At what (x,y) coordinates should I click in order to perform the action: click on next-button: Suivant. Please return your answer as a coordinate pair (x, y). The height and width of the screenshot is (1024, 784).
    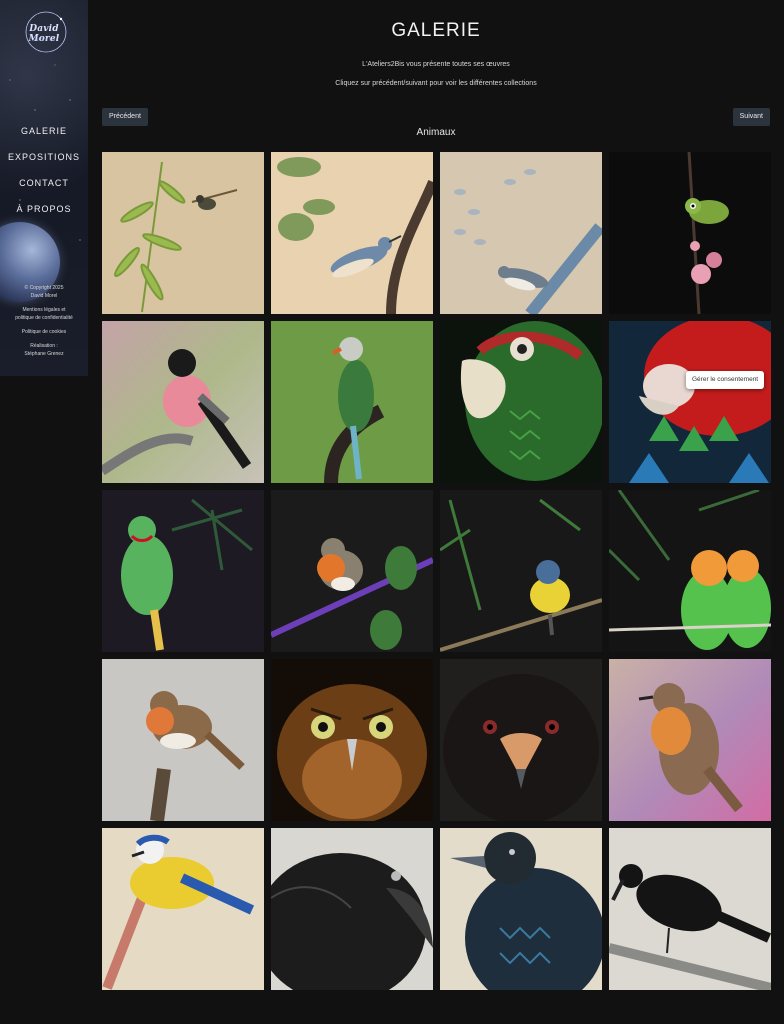
    Looking at the image, I should click on (751, 117).